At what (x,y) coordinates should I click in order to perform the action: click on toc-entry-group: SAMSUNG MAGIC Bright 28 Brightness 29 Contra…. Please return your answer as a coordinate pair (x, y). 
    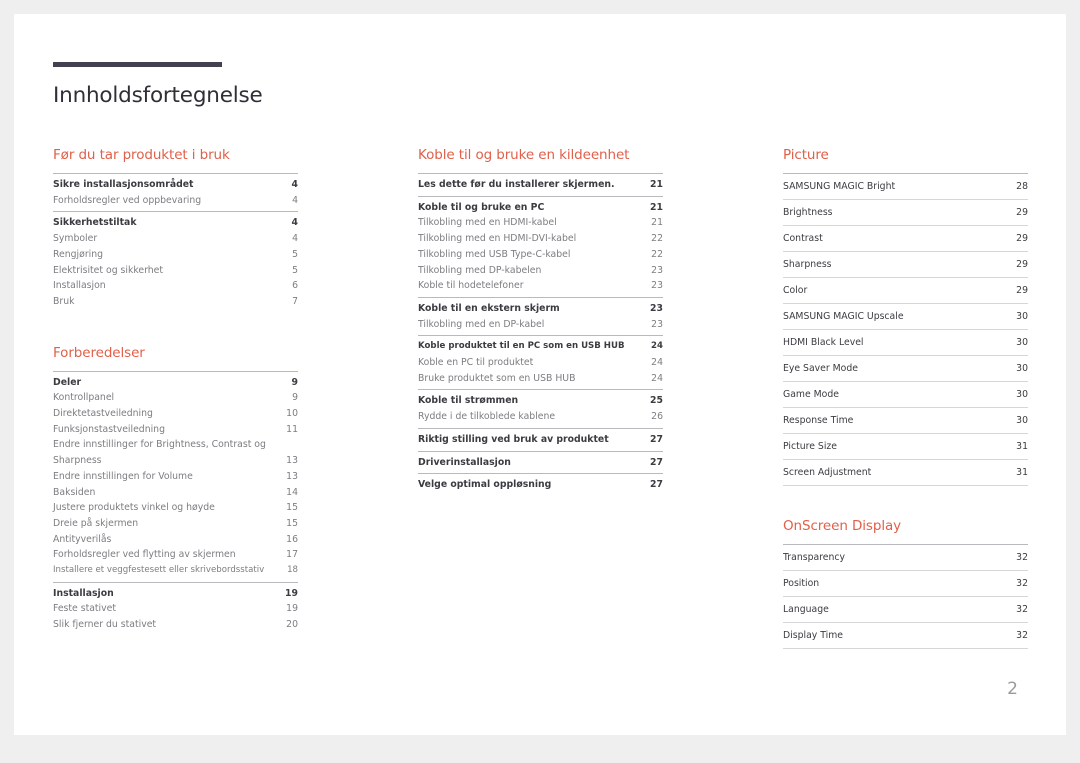
    Looking at the image, I should click on (905, 329).